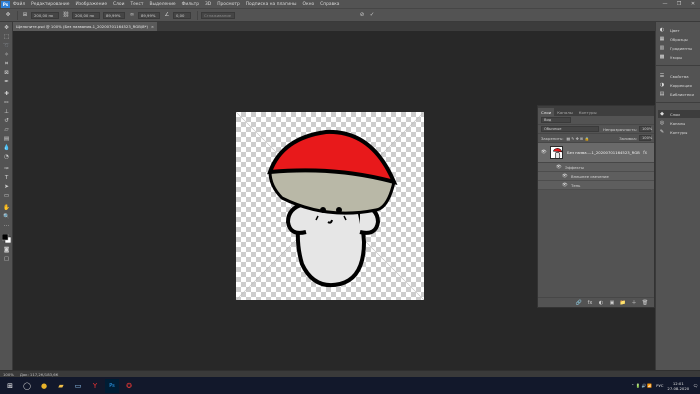 Image resolution: width=700 pixels, height=394 pixels. Describe the element at coordinates (86, 15) in the screenshot. I see `height-field: 200,00 пк` at that location.